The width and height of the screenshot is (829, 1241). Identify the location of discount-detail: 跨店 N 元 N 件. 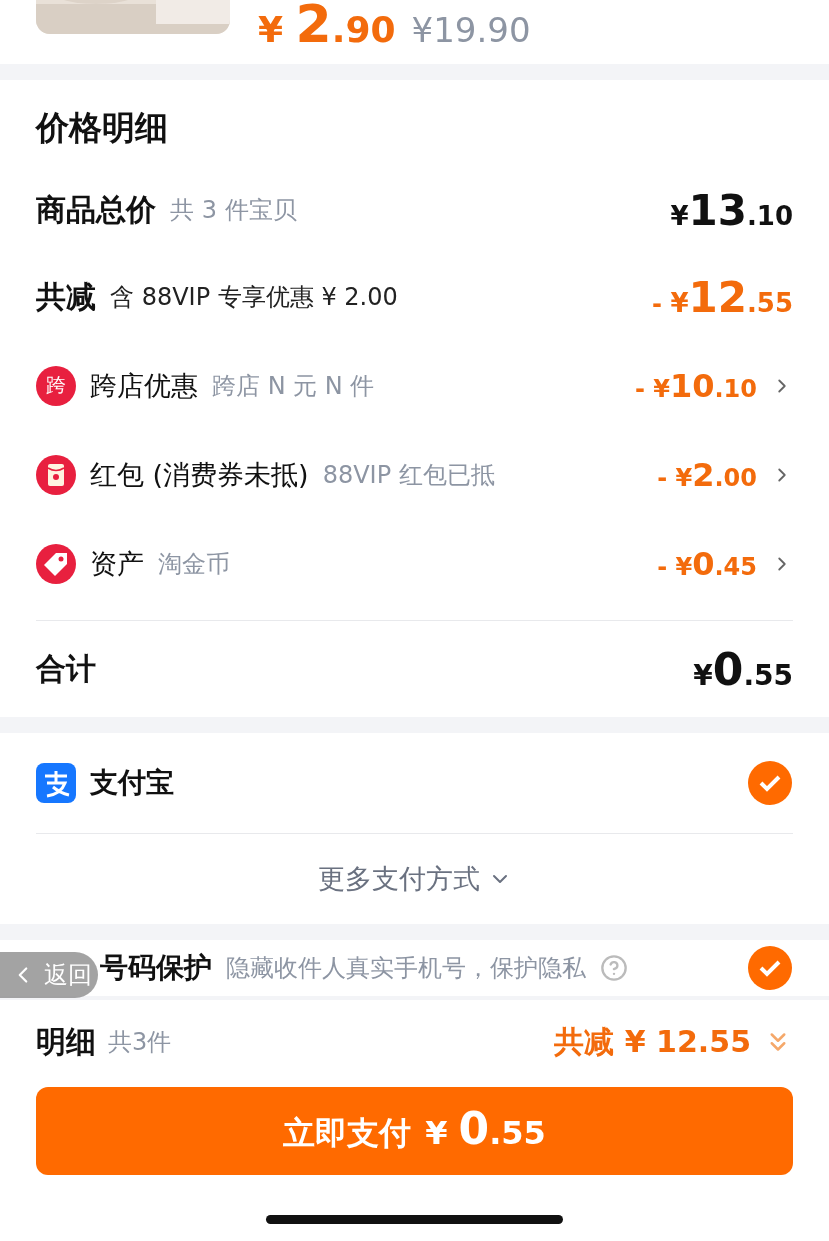
(293, 386).